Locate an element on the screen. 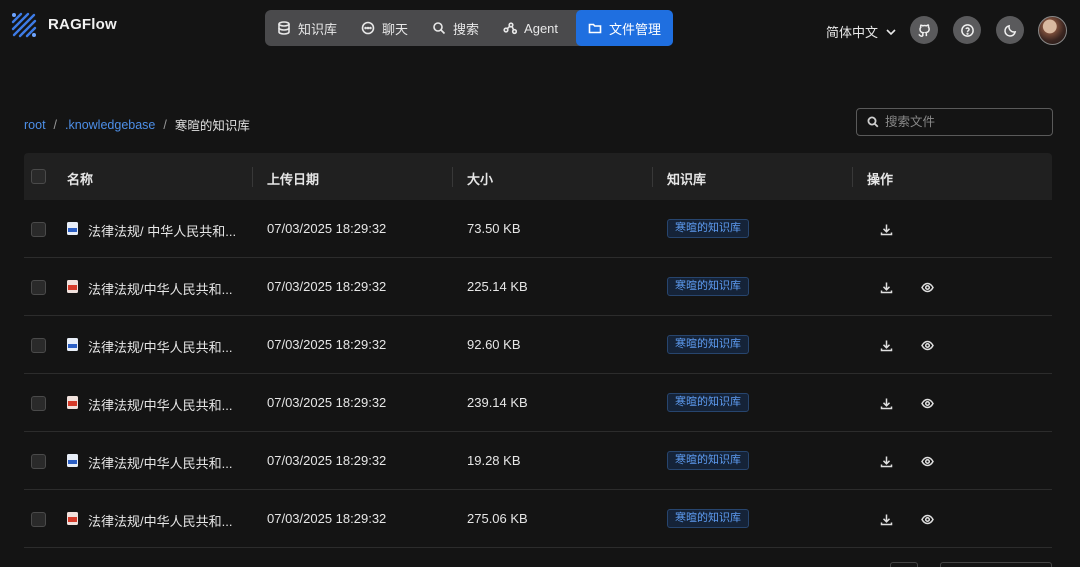  column-knowledge-base: 知识库 is located at coordinates (687, 179).